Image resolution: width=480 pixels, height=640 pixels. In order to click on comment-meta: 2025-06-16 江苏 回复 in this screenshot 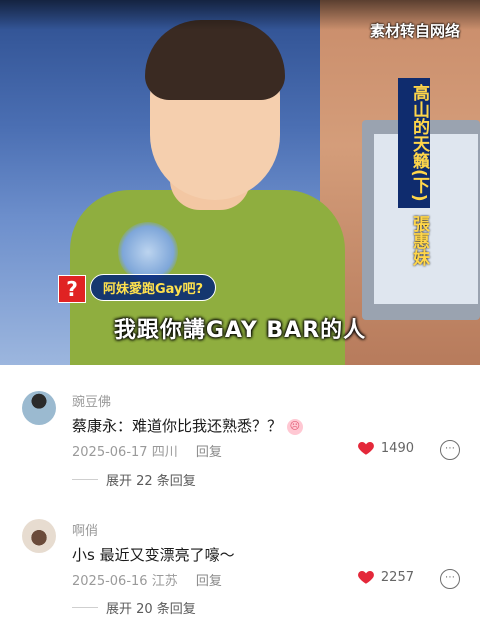, I will do `click(147, 579)`.